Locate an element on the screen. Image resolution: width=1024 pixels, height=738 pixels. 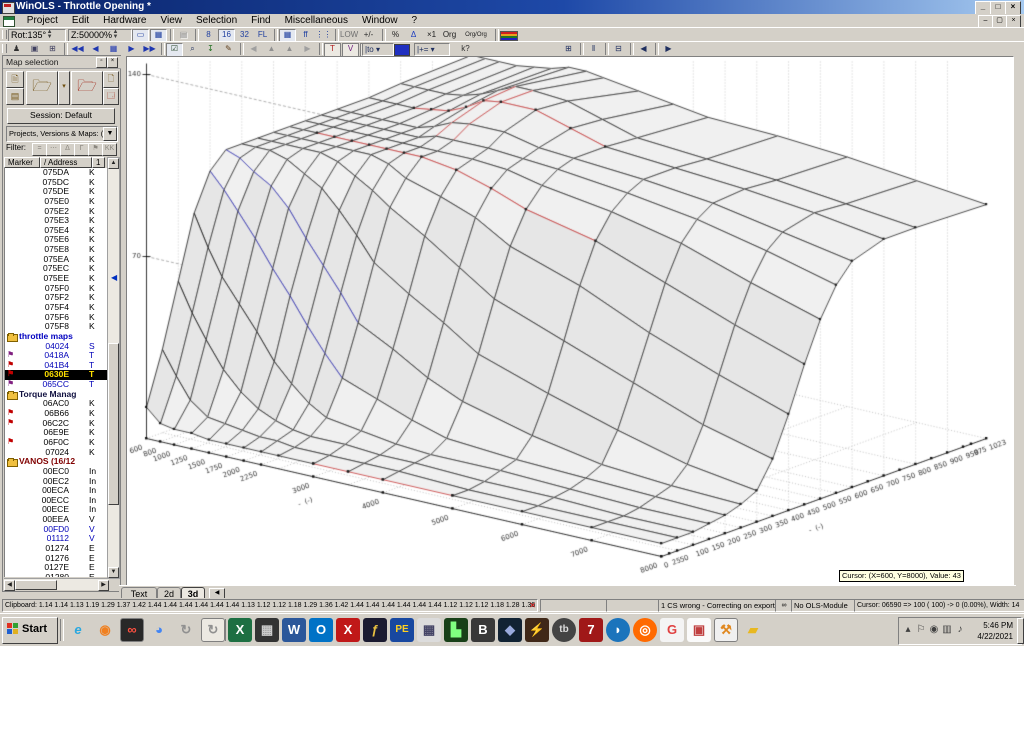
show-desktop-button is located at coordinates (1020, 631).